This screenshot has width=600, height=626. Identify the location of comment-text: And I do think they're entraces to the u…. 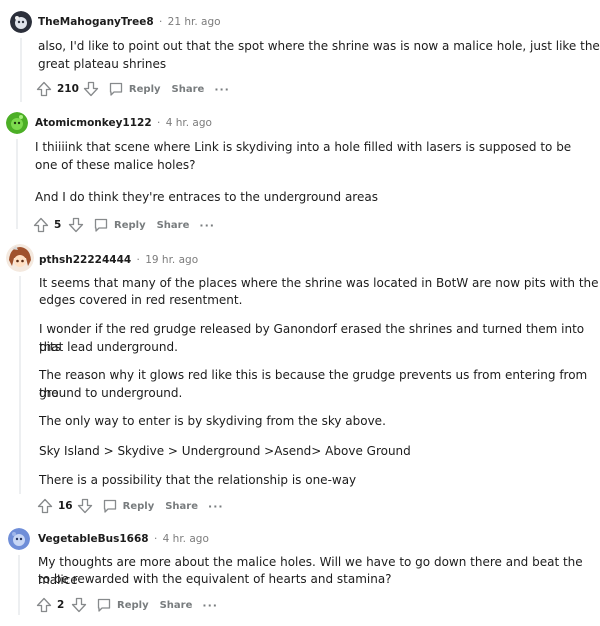
(206, 197).